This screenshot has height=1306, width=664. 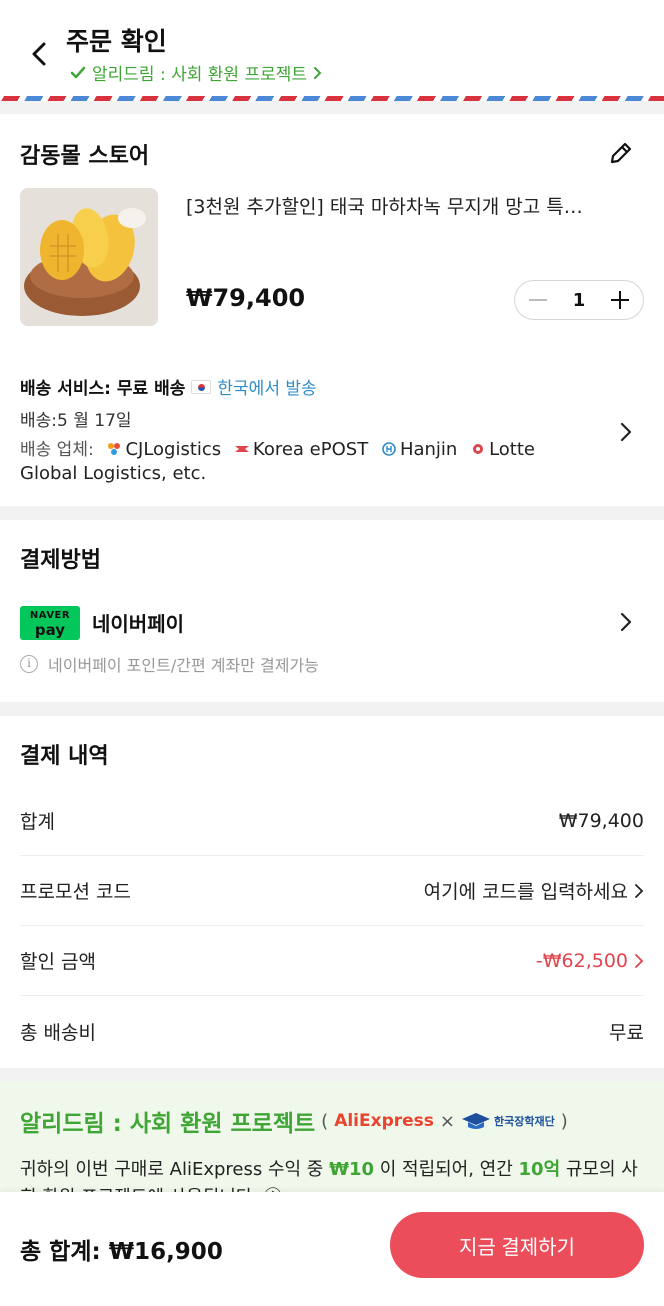 What do you see at coordinates (138, 622) in the screenshot?
I see `payment-method-name: 네이버페이` at bounding box center [138, 622].